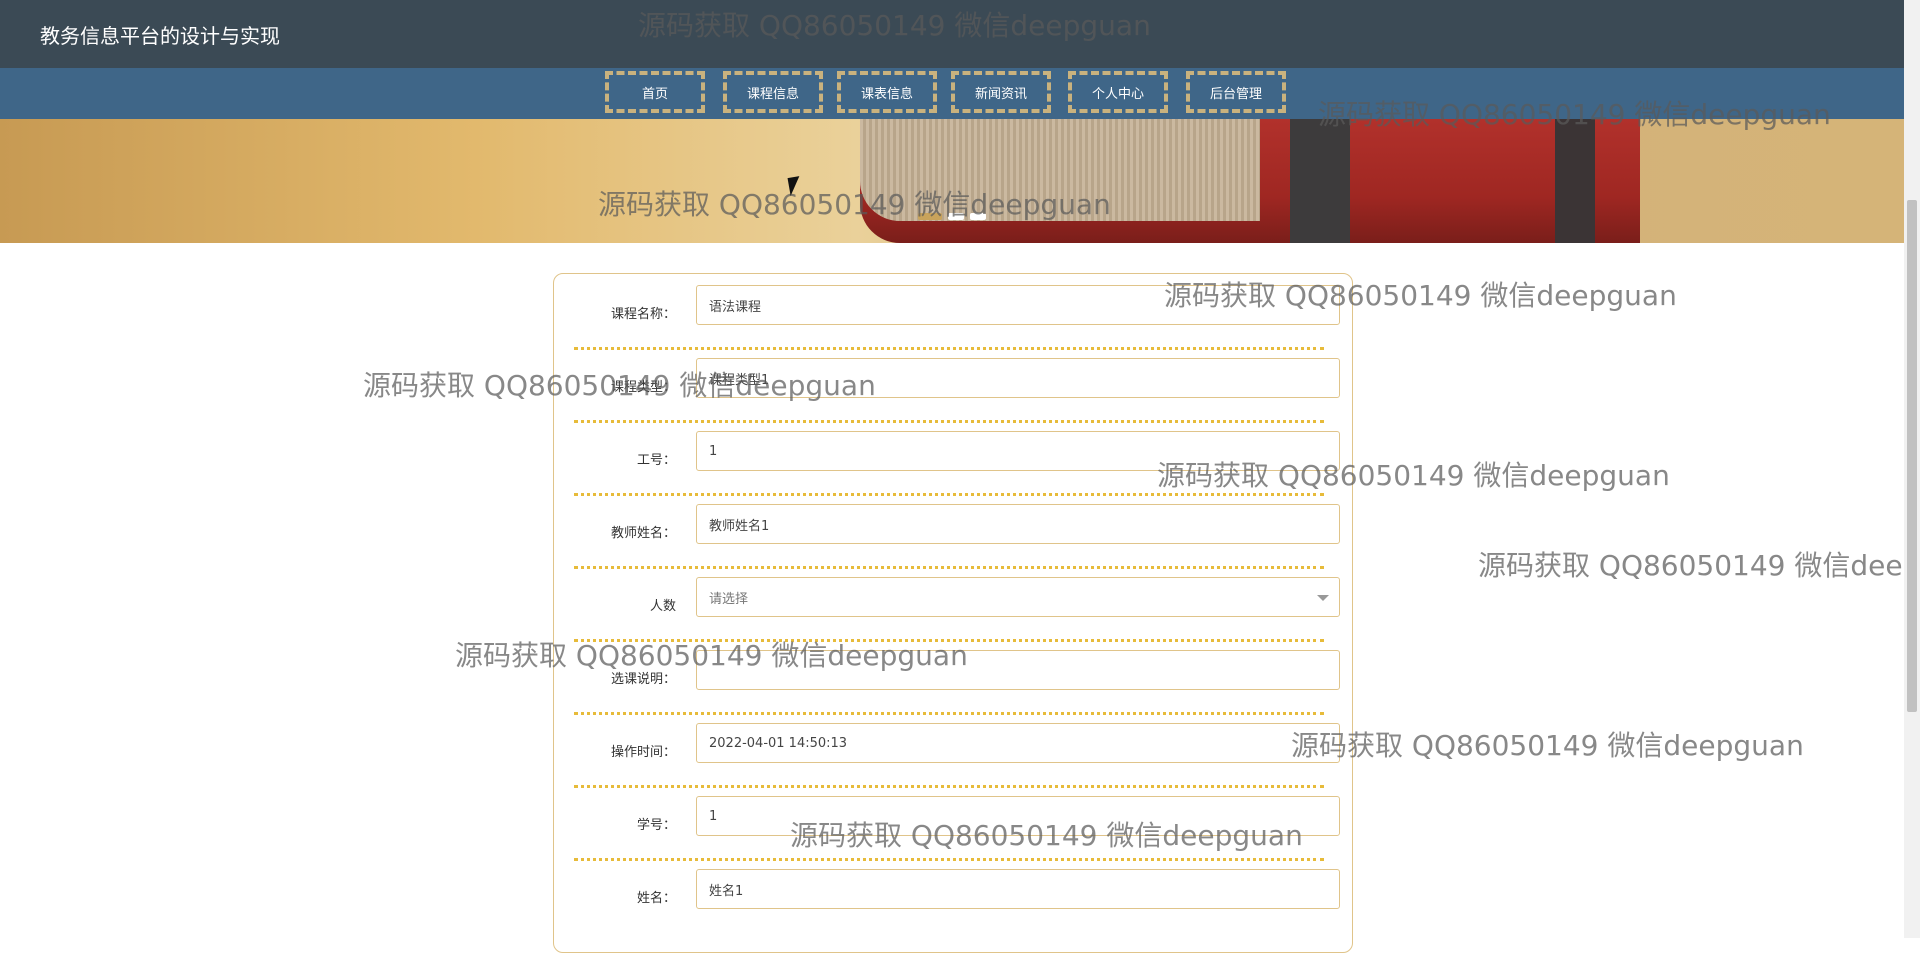  I want to click on app-title: 教务信息平台的设计与实现, so click(160, 36).